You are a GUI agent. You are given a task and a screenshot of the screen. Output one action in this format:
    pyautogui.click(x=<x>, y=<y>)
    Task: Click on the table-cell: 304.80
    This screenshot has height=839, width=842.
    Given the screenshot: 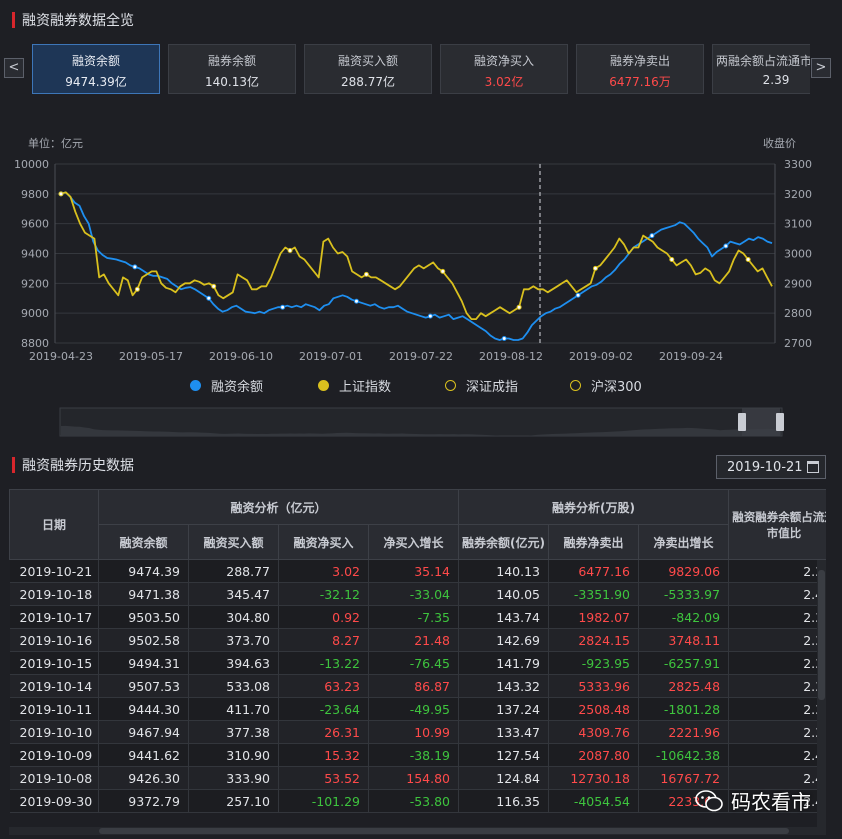 What is the action you would take?
    pyautogui.click(x=233, y=617)
    